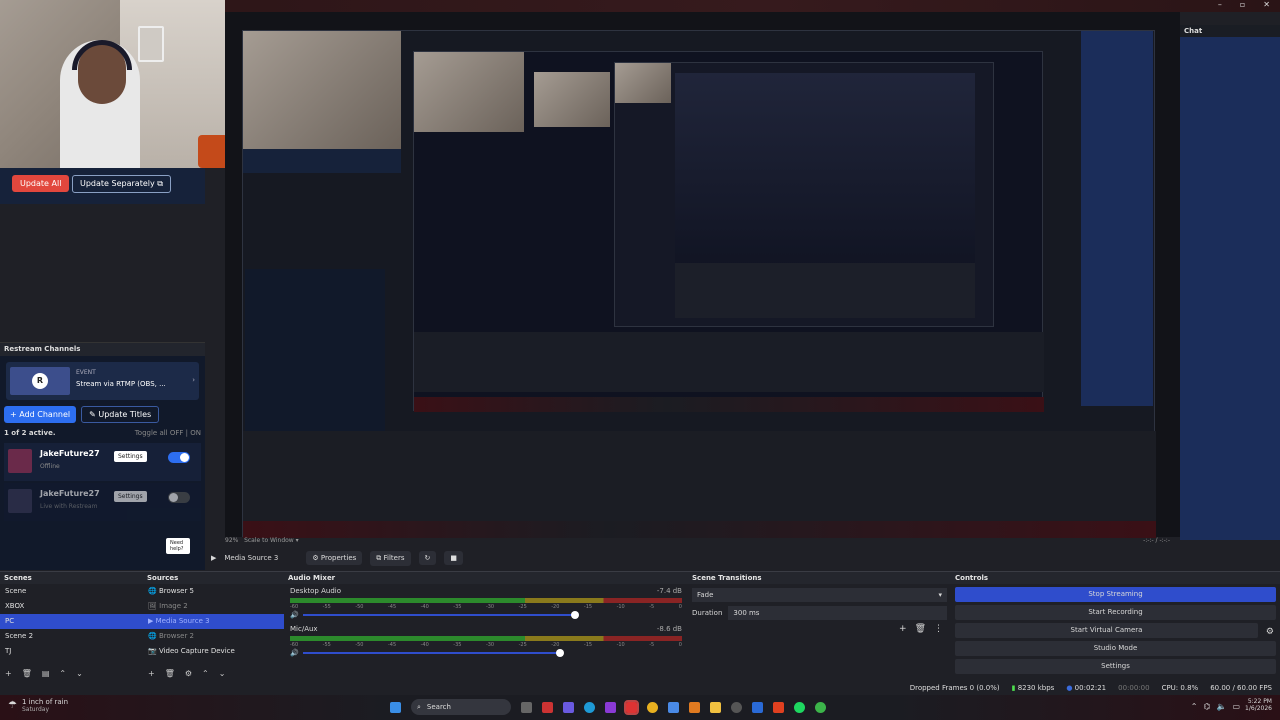  I want to click on task-view-icon, so click(526, 707).